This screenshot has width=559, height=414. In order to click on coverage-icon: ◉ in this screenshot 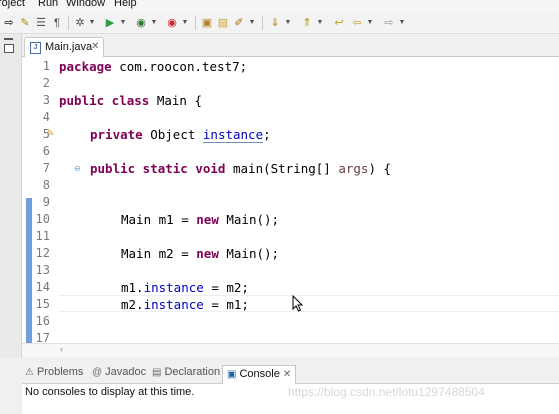, I will do `click(141, 23)`.